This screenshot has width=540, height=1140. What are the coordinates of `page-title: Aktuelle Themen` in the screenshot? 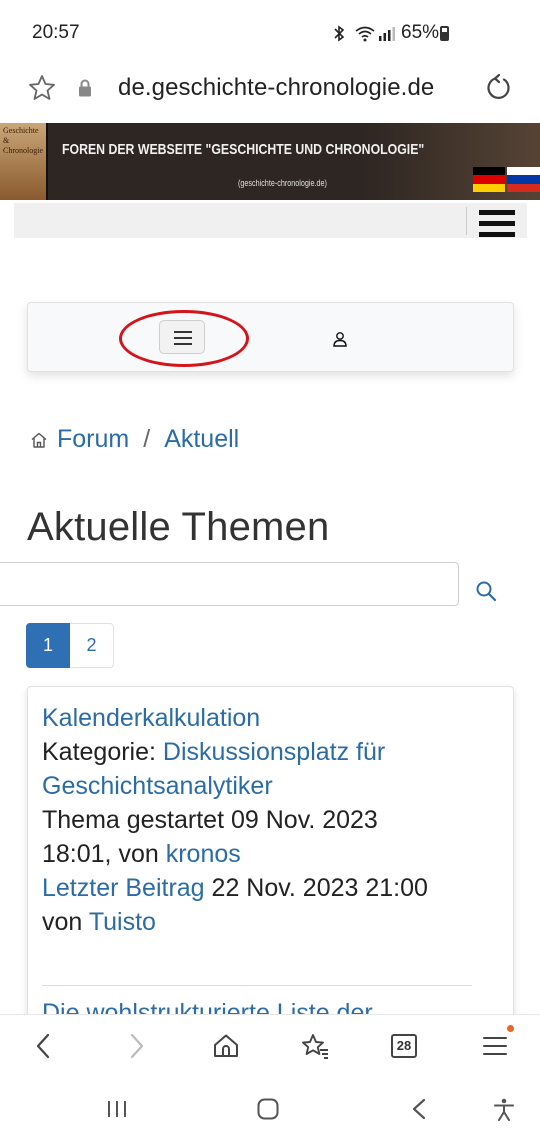 It's located at (178, 527).